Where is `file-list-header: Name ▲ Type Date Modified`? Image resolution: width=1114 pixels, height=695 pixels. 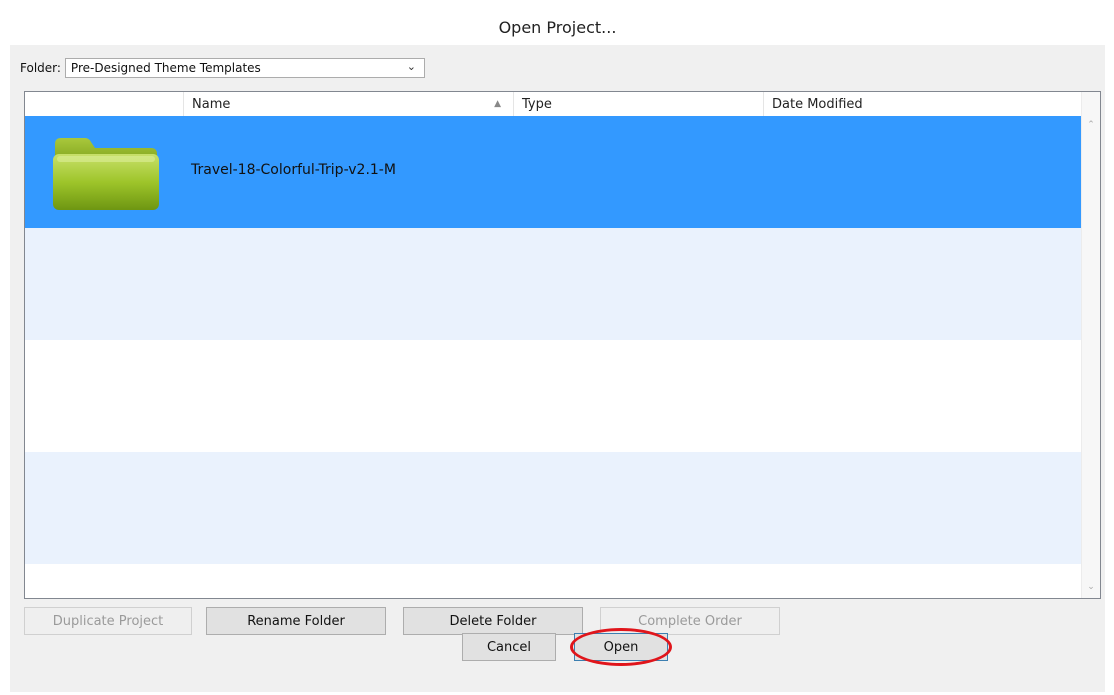 file-list-header: Name ▲ Type Date Modified is located at coordinates (554, 104).